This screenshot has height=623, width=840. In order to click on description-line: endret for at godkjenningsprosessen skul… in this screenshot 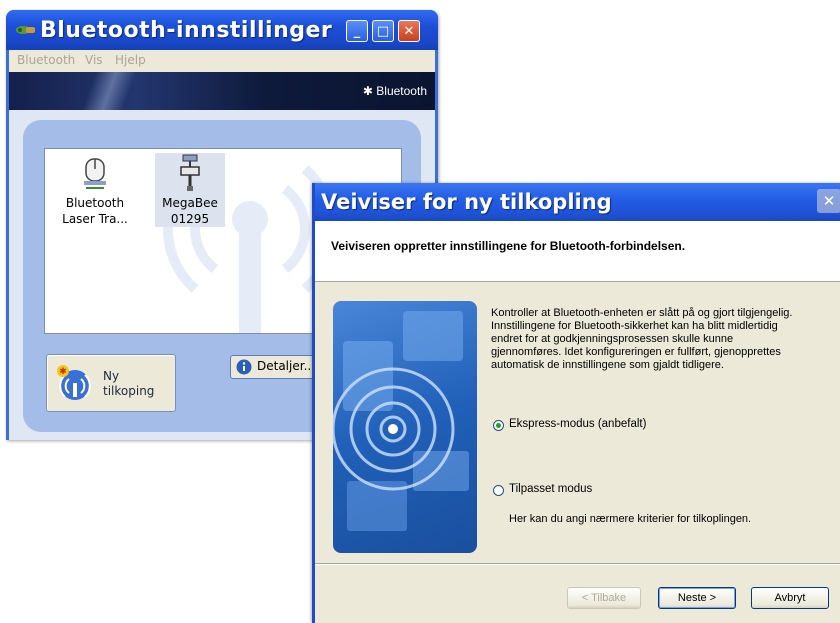, I will do `click(612, 339)`.